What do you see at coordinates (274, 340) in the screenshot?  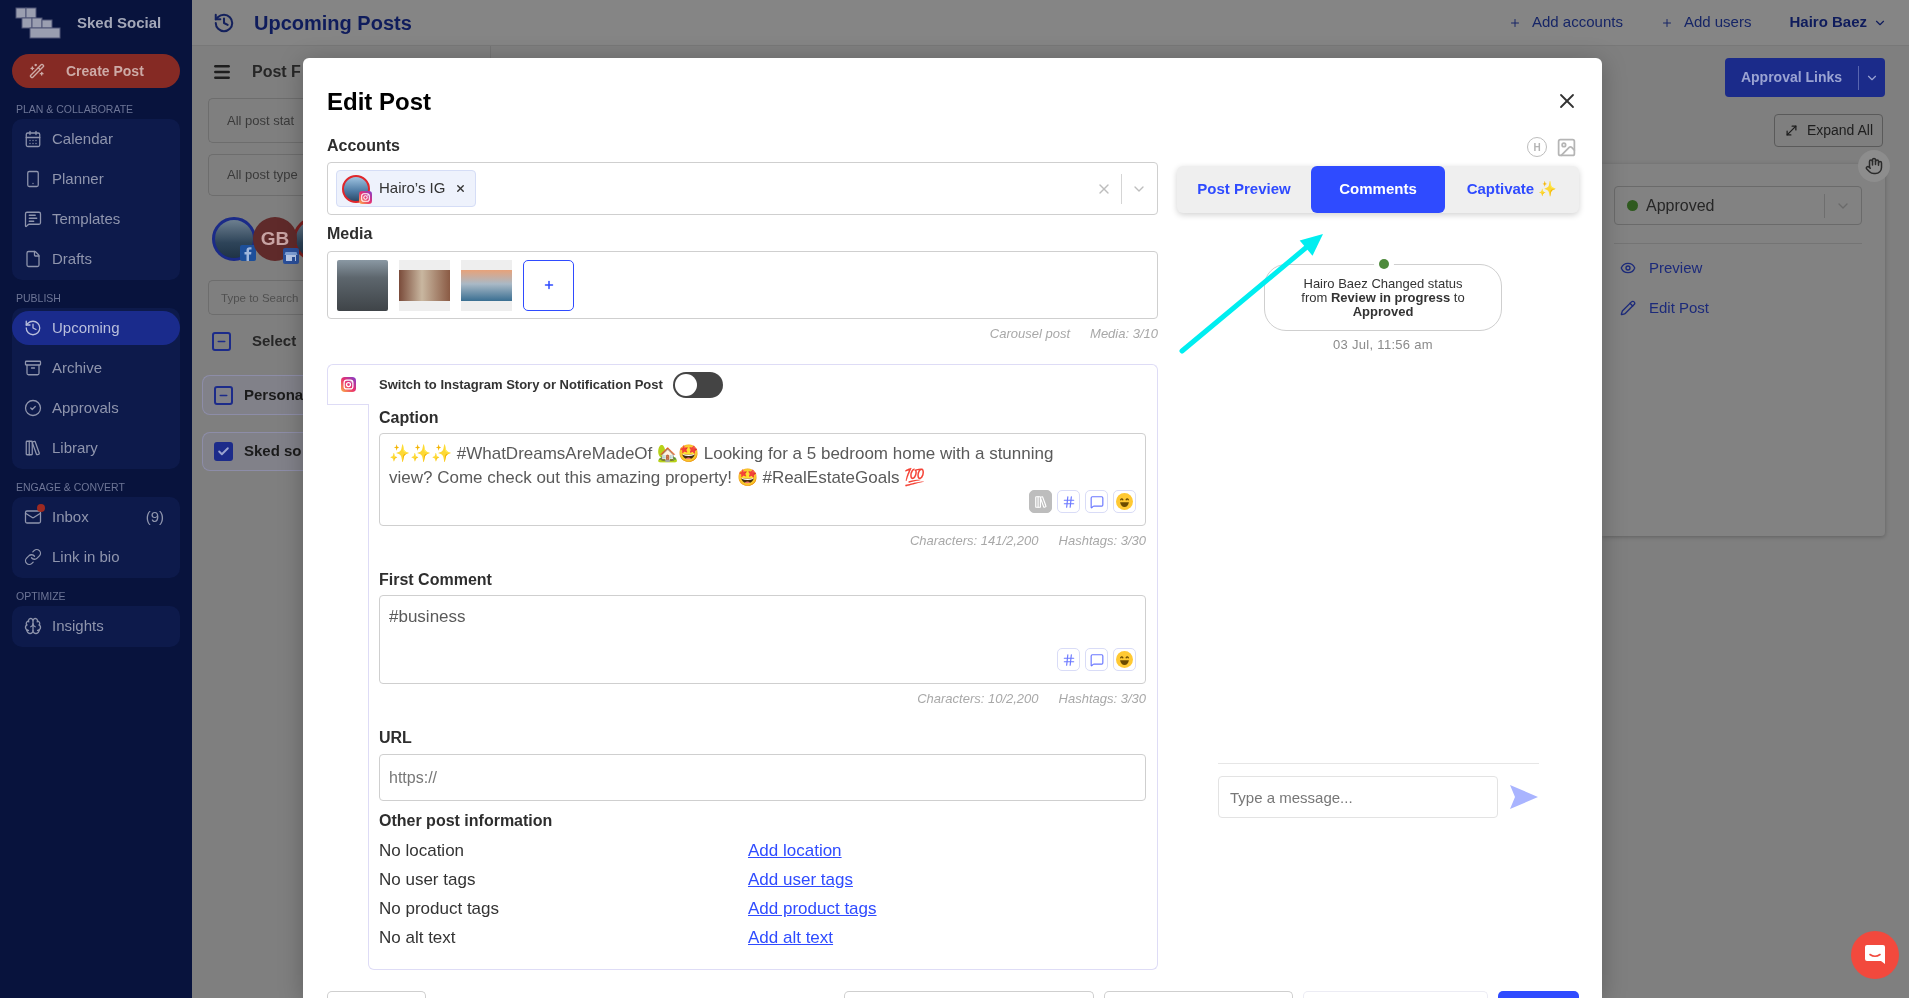 I see `select-label: Select` at bounding box center [274, 340].